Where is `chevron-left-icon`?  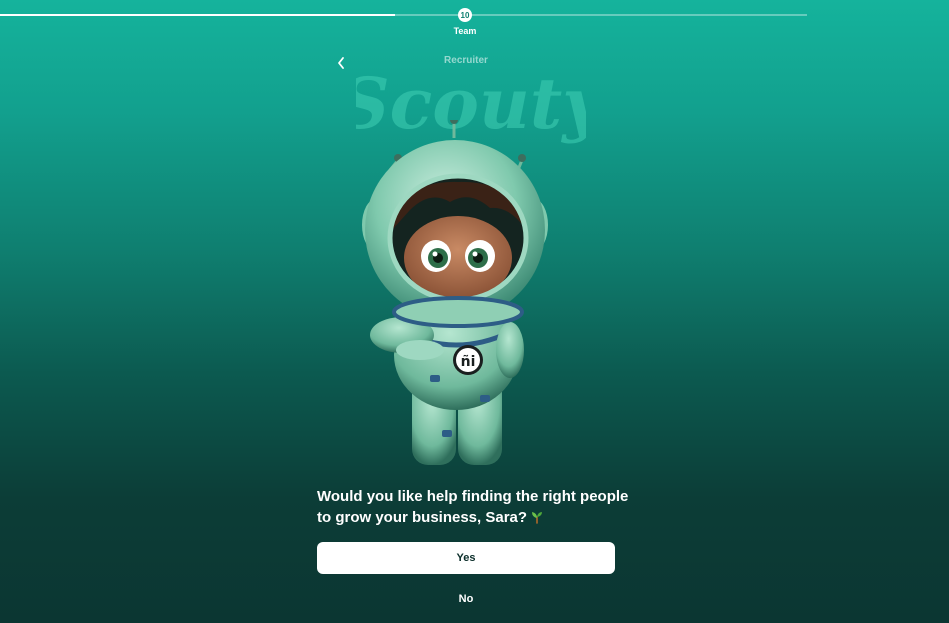 chevron-left-icon is located at coordinates (341, 63).